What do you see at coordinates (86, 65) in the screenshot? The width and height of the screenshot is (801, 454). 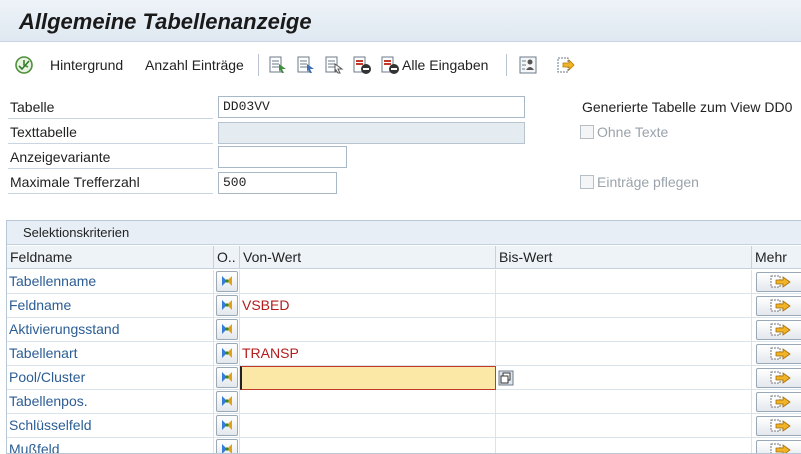 I see `background-button: Hintergrund` at bounding box center [86, 65].